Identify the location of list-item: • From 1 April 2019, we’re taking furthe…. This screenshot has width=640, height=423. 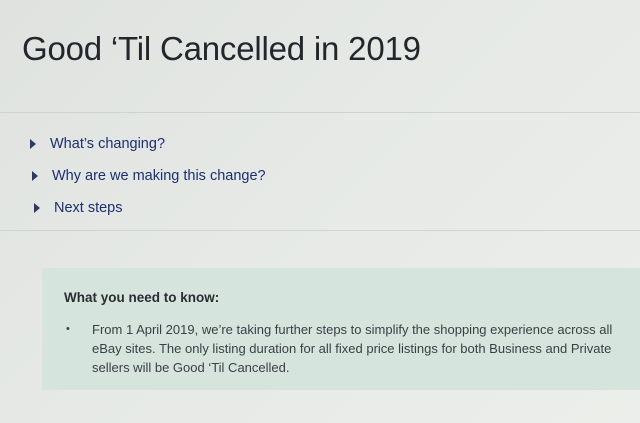
(346, 348).